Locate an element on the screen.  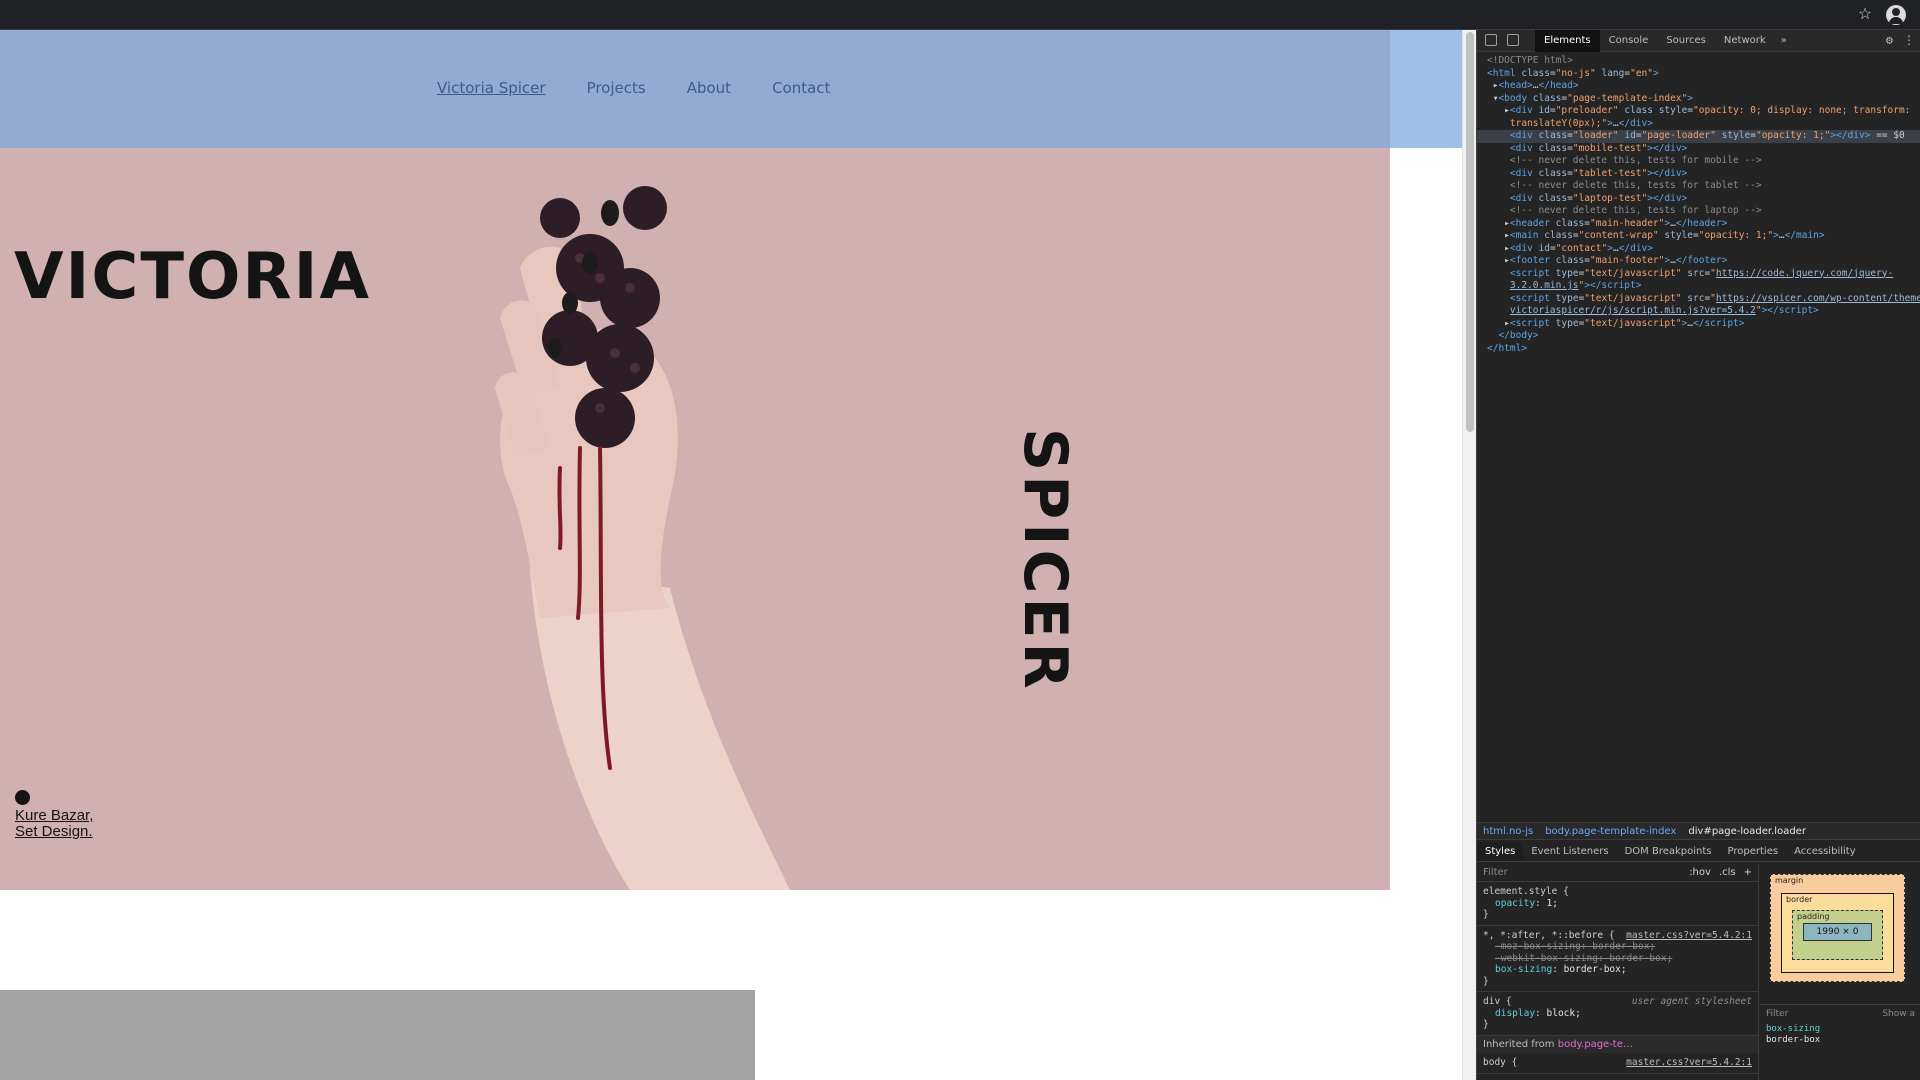
prop-value: block; is located at coordinates (1563, 1013).